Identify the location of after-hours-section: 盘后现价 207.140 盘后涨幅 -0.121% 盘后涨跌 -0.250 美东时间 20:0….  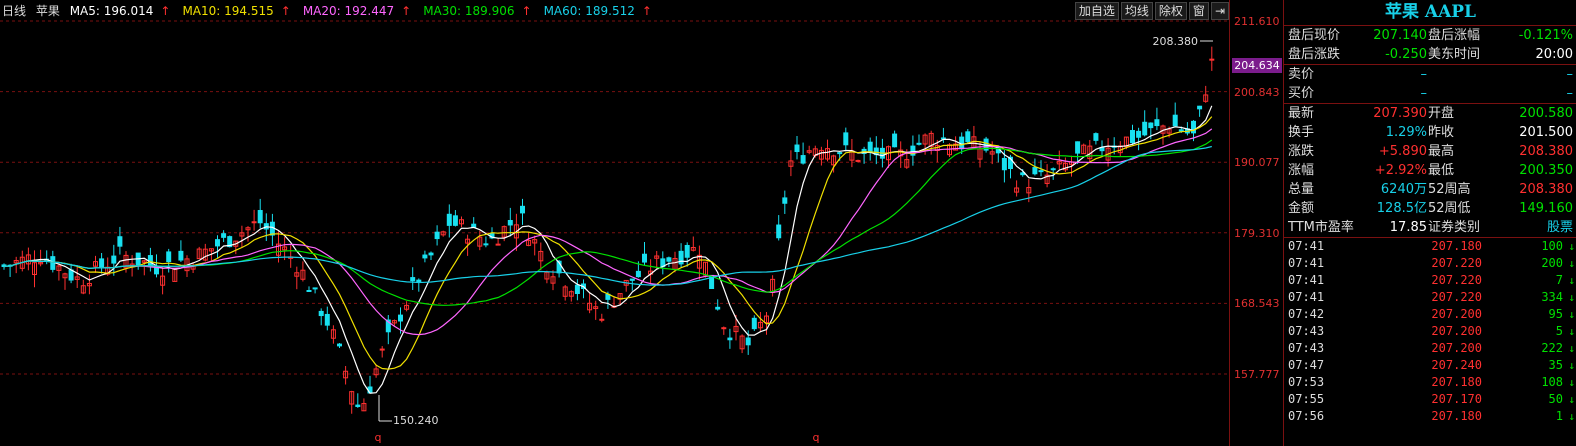
(1430, 45).